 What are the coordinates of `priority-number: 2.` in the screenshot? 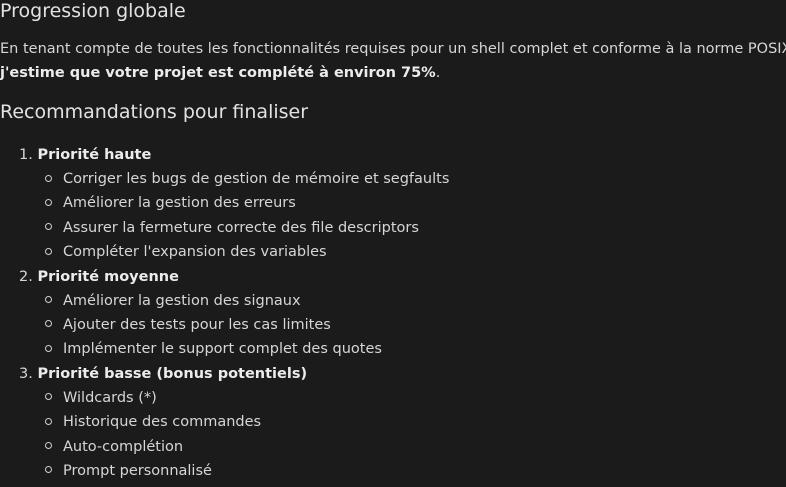 It's located at (26, 276).